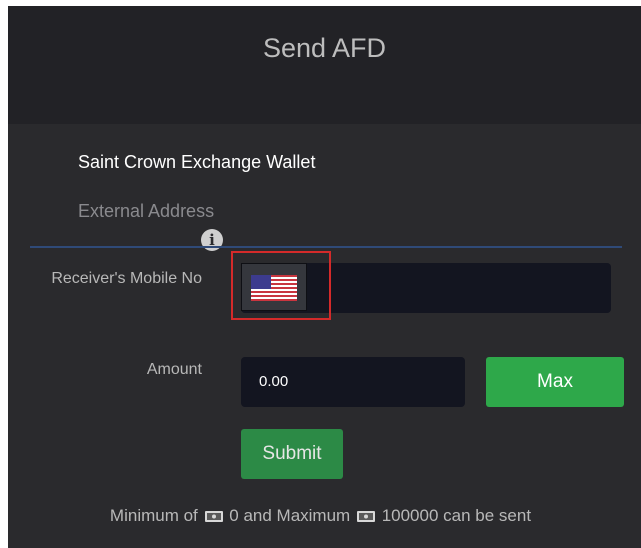  What do you see at coordinates (146, 211) in the screenshot?
I see `tab-external-address: External Address` at bounding box center [146, 211].